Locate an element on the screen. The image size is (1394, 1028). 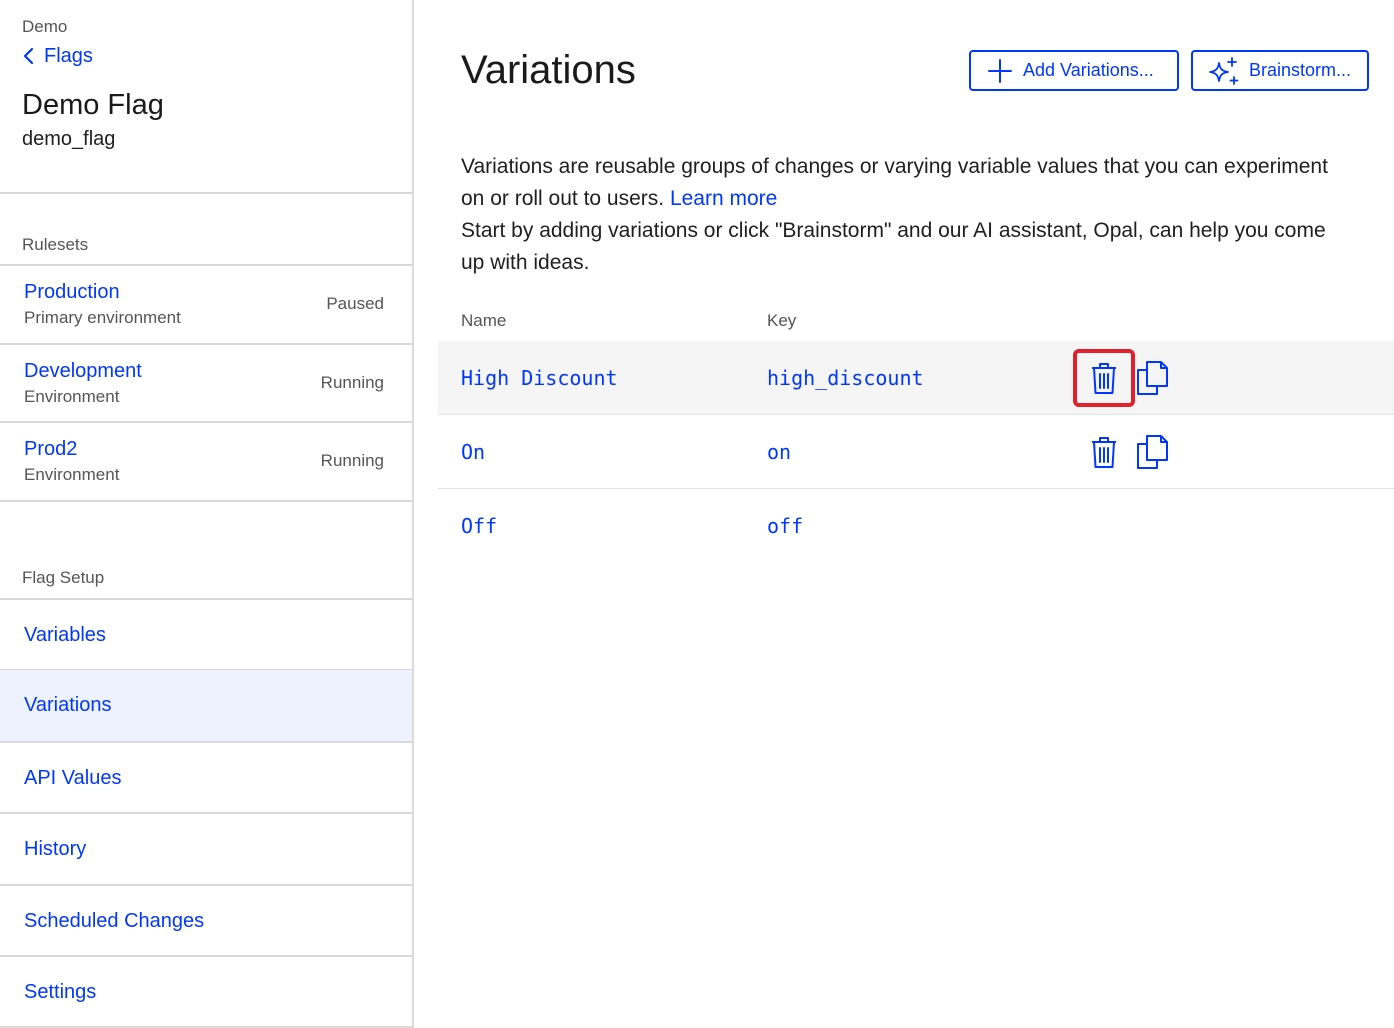
variation-key: high_discount is located at coordinates (845, 378).